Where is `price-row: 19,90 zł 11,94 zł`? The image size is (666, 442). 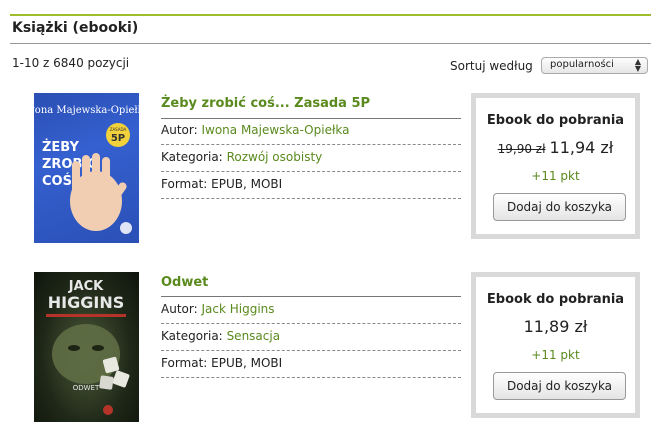 price-row: 19,90 zł 11,94 zł is located at coordinates (555, 147).